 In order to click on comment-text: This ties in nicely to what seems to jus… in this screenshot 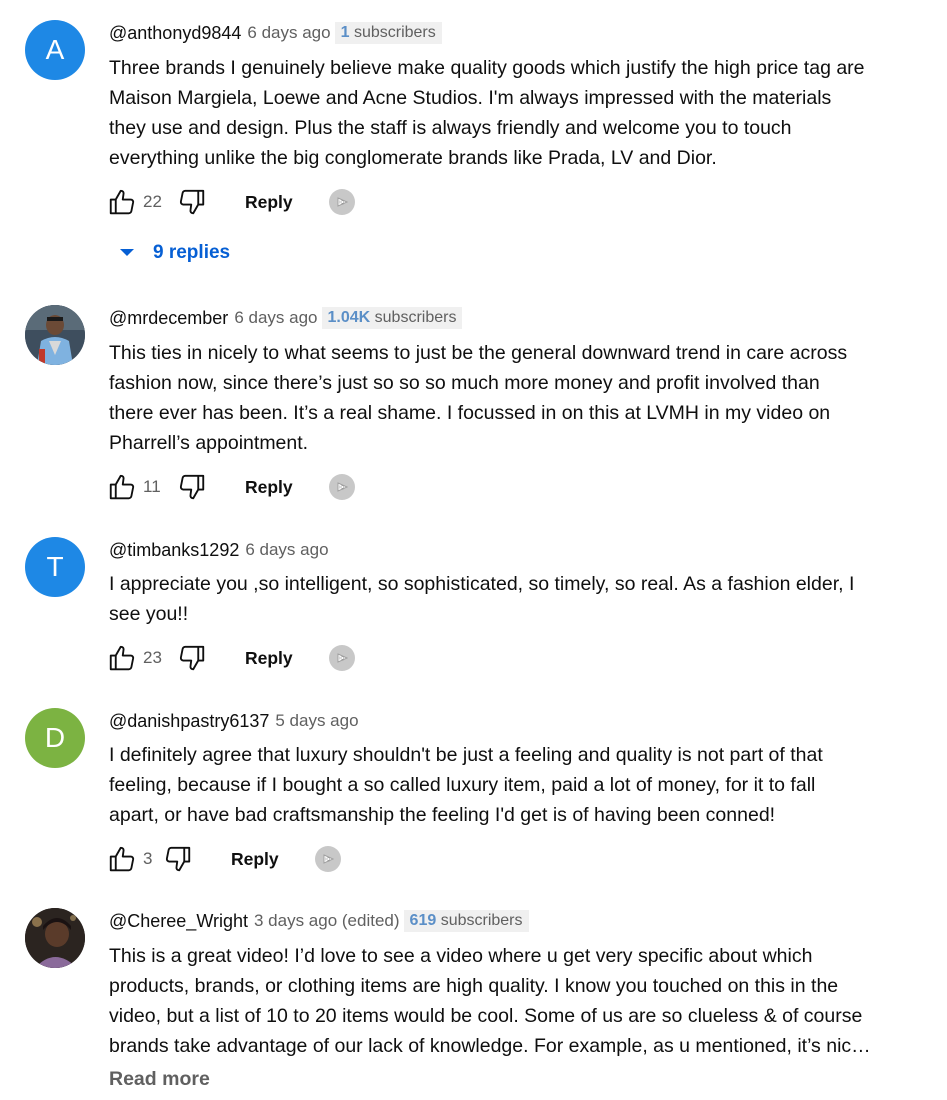, I will do `click(519, 398)`.